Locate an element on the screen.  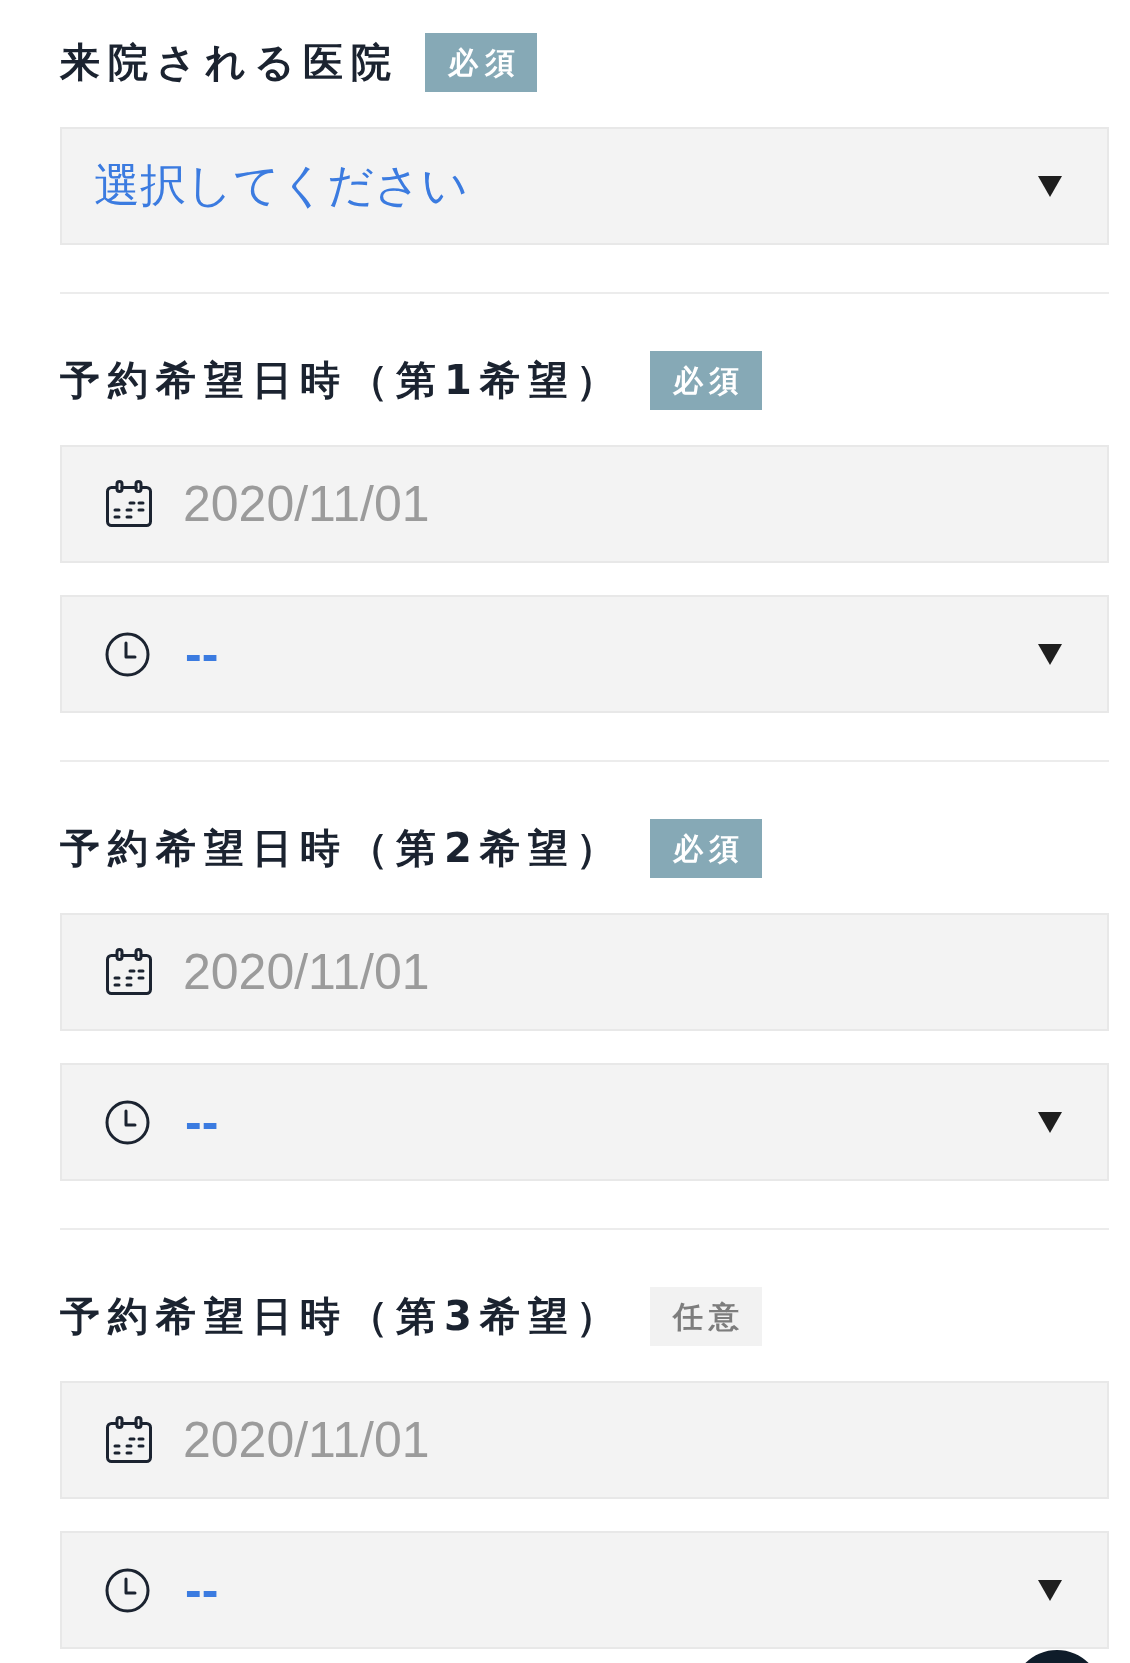
field-label: 予約希望日時（第2希望） is located at coordinates (342, 848).